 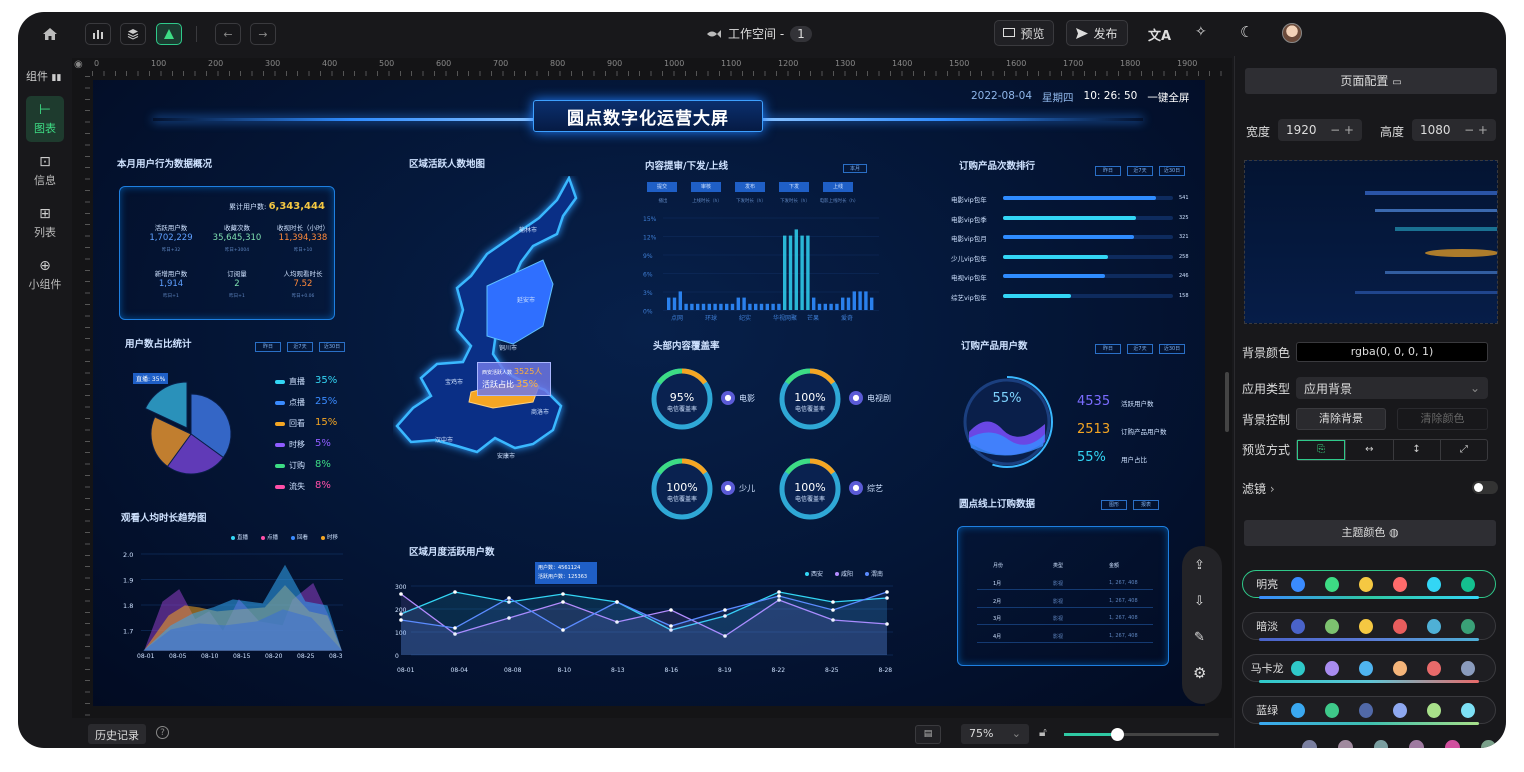 What do you see at coordinates (78, 64) in the screenshot?
I see `eye-icon: ◉` at bounding box center [78, 64].